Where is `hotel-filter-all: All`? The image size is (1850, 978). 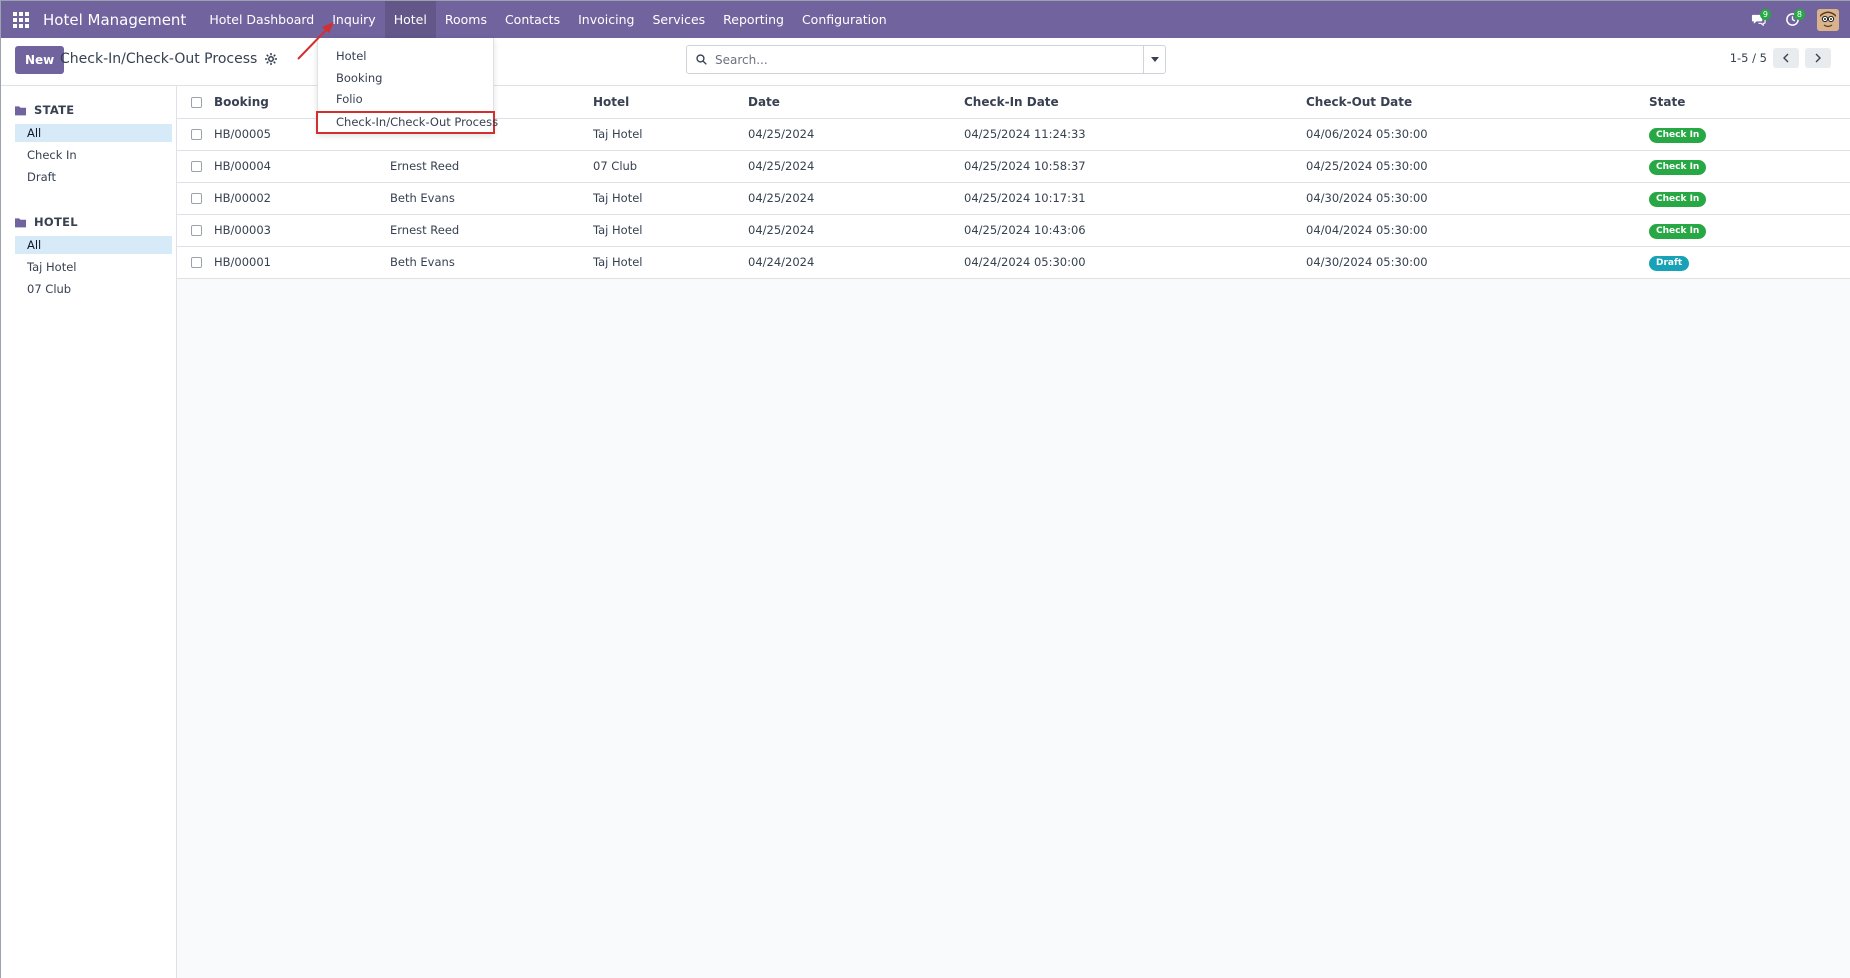 hotel-filter-all: All is located at coordinates (93, 245).